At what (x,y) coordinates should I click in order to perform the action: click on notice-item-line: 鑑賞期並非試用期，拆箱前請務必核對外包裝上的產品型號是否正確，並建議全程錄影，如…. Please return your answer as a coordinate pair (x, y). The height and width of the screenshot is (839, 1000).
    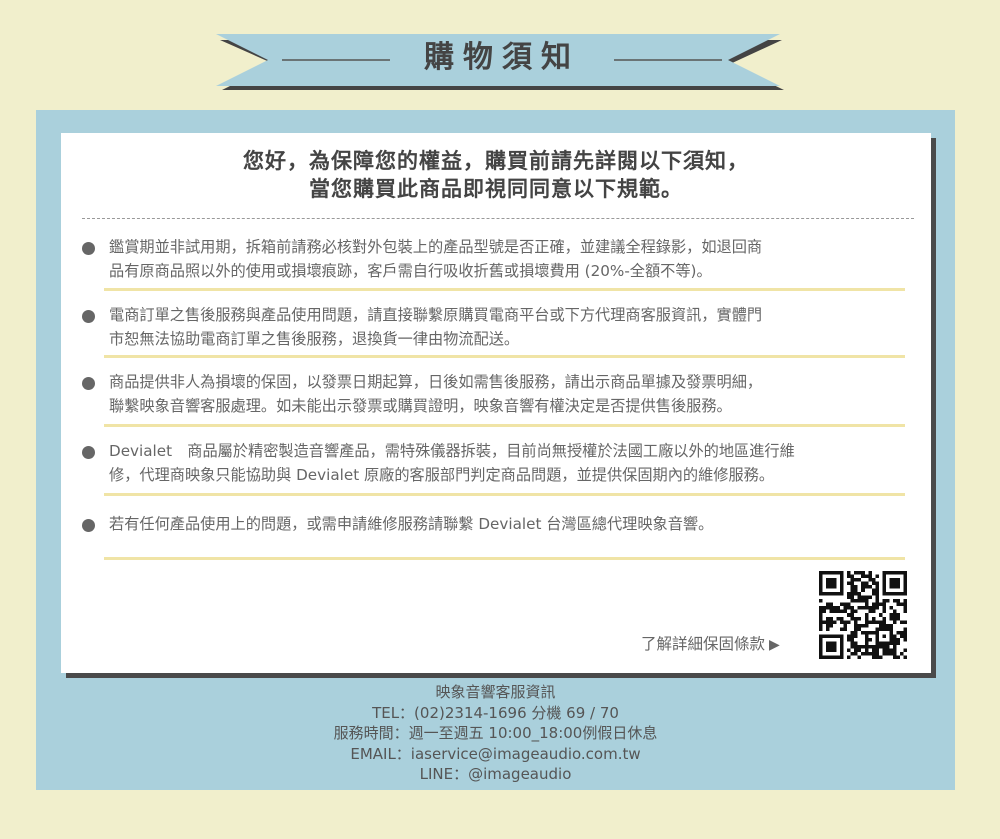
    Looking at the image, I should click on (436, 247).